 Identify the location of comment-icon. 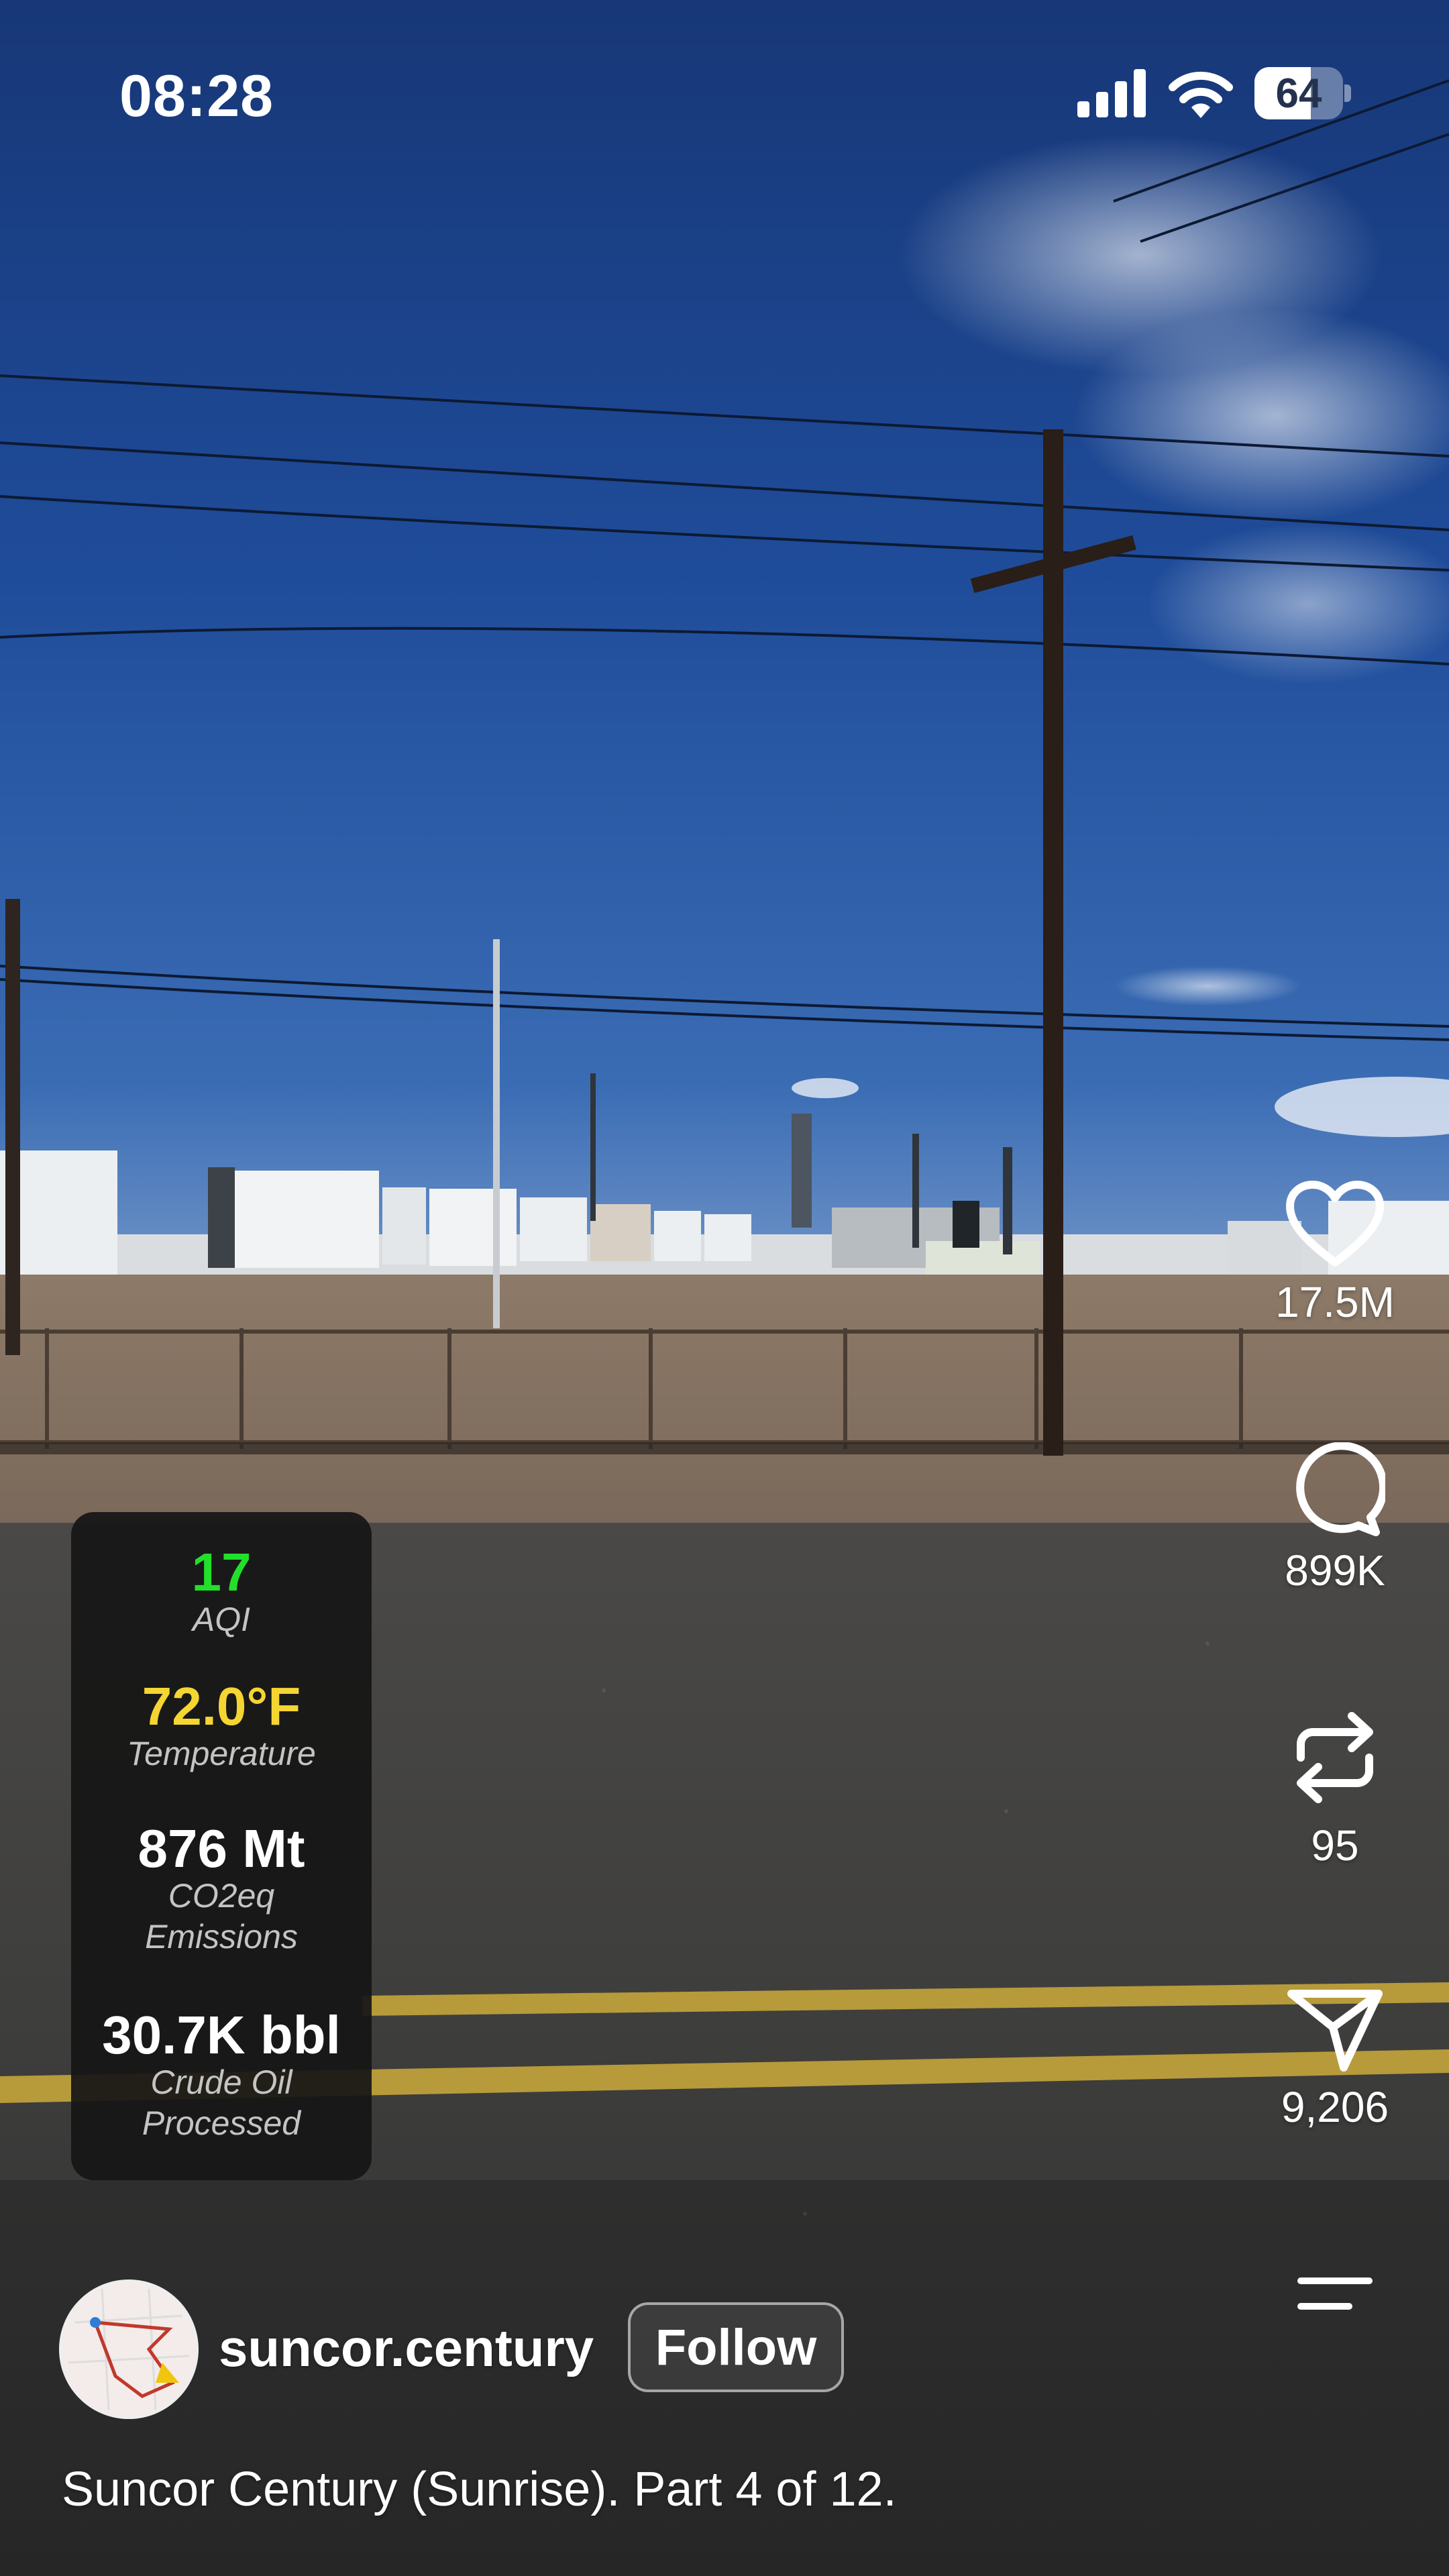
(1340, 1489).